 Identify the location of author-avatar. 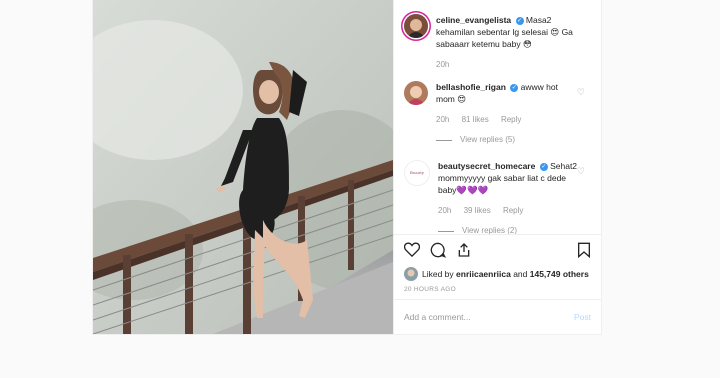
(416, 26).